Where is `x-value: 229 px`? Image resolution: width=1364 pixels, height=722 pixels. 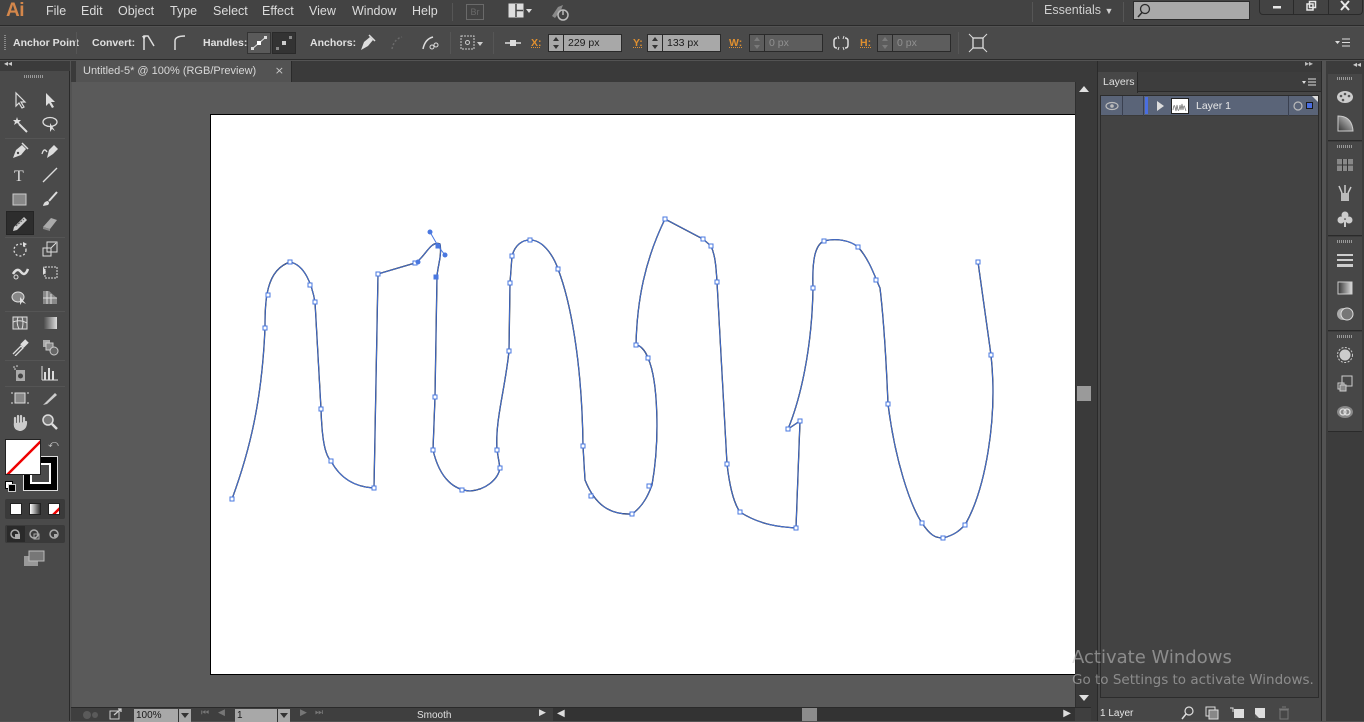
x-value: 229 px is located at coordinates (592, 43).